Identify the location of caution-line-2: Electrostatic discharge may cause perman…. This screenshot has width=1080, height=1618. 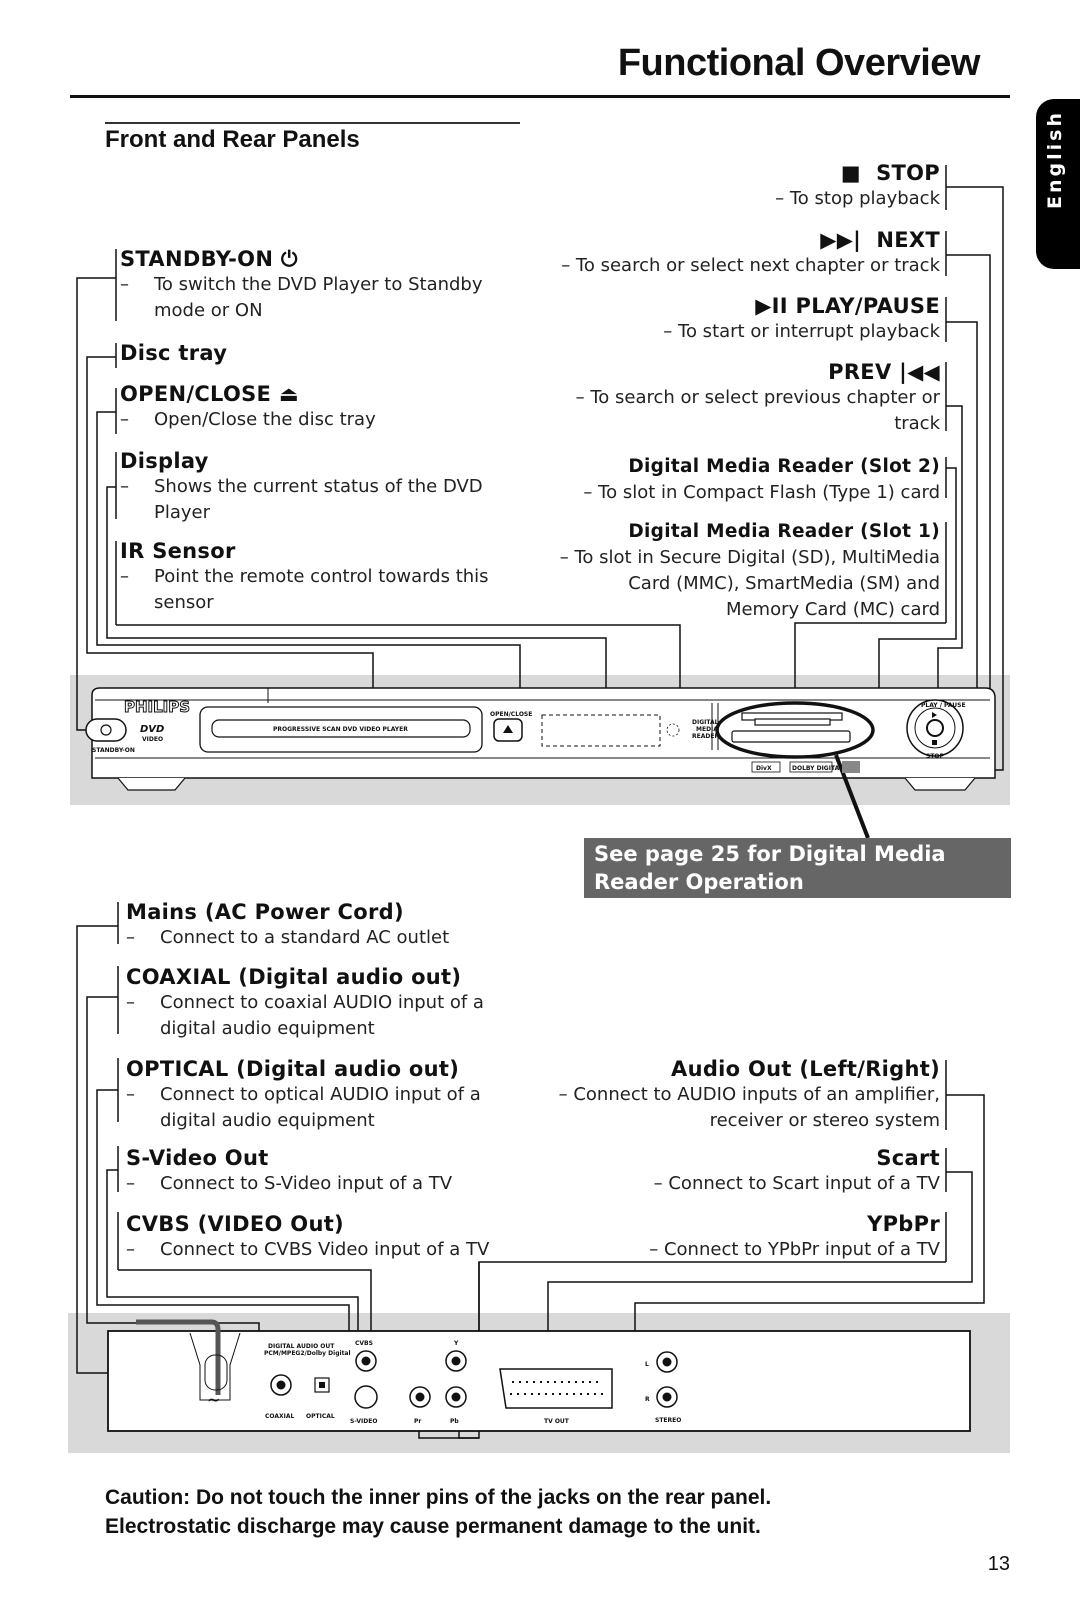
(433, 1526).